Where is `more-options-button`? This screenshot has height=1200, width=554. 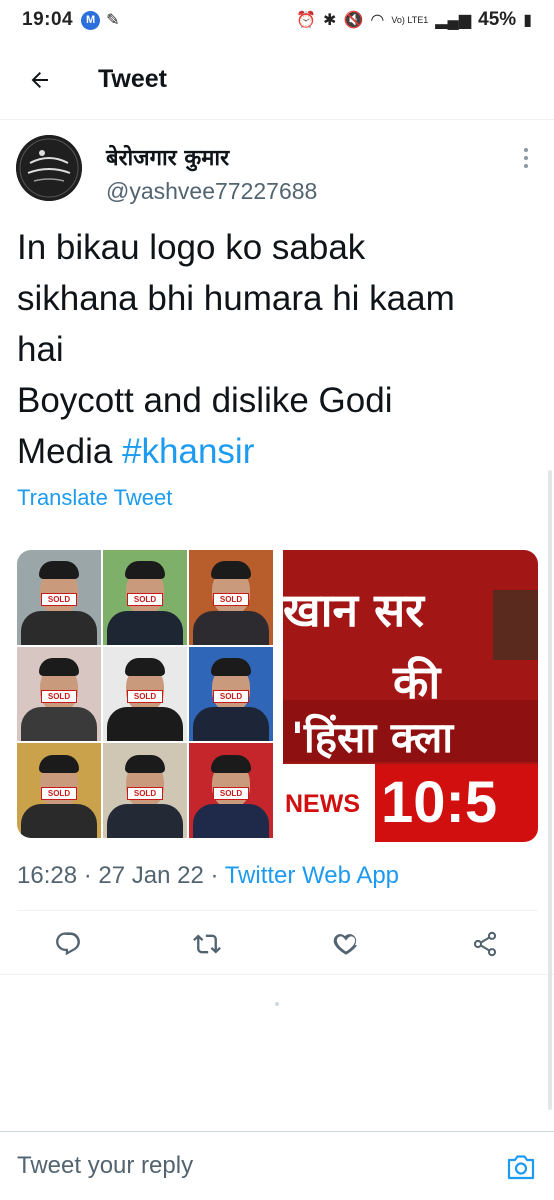
more-options-button is located at coordinates (526, 158).